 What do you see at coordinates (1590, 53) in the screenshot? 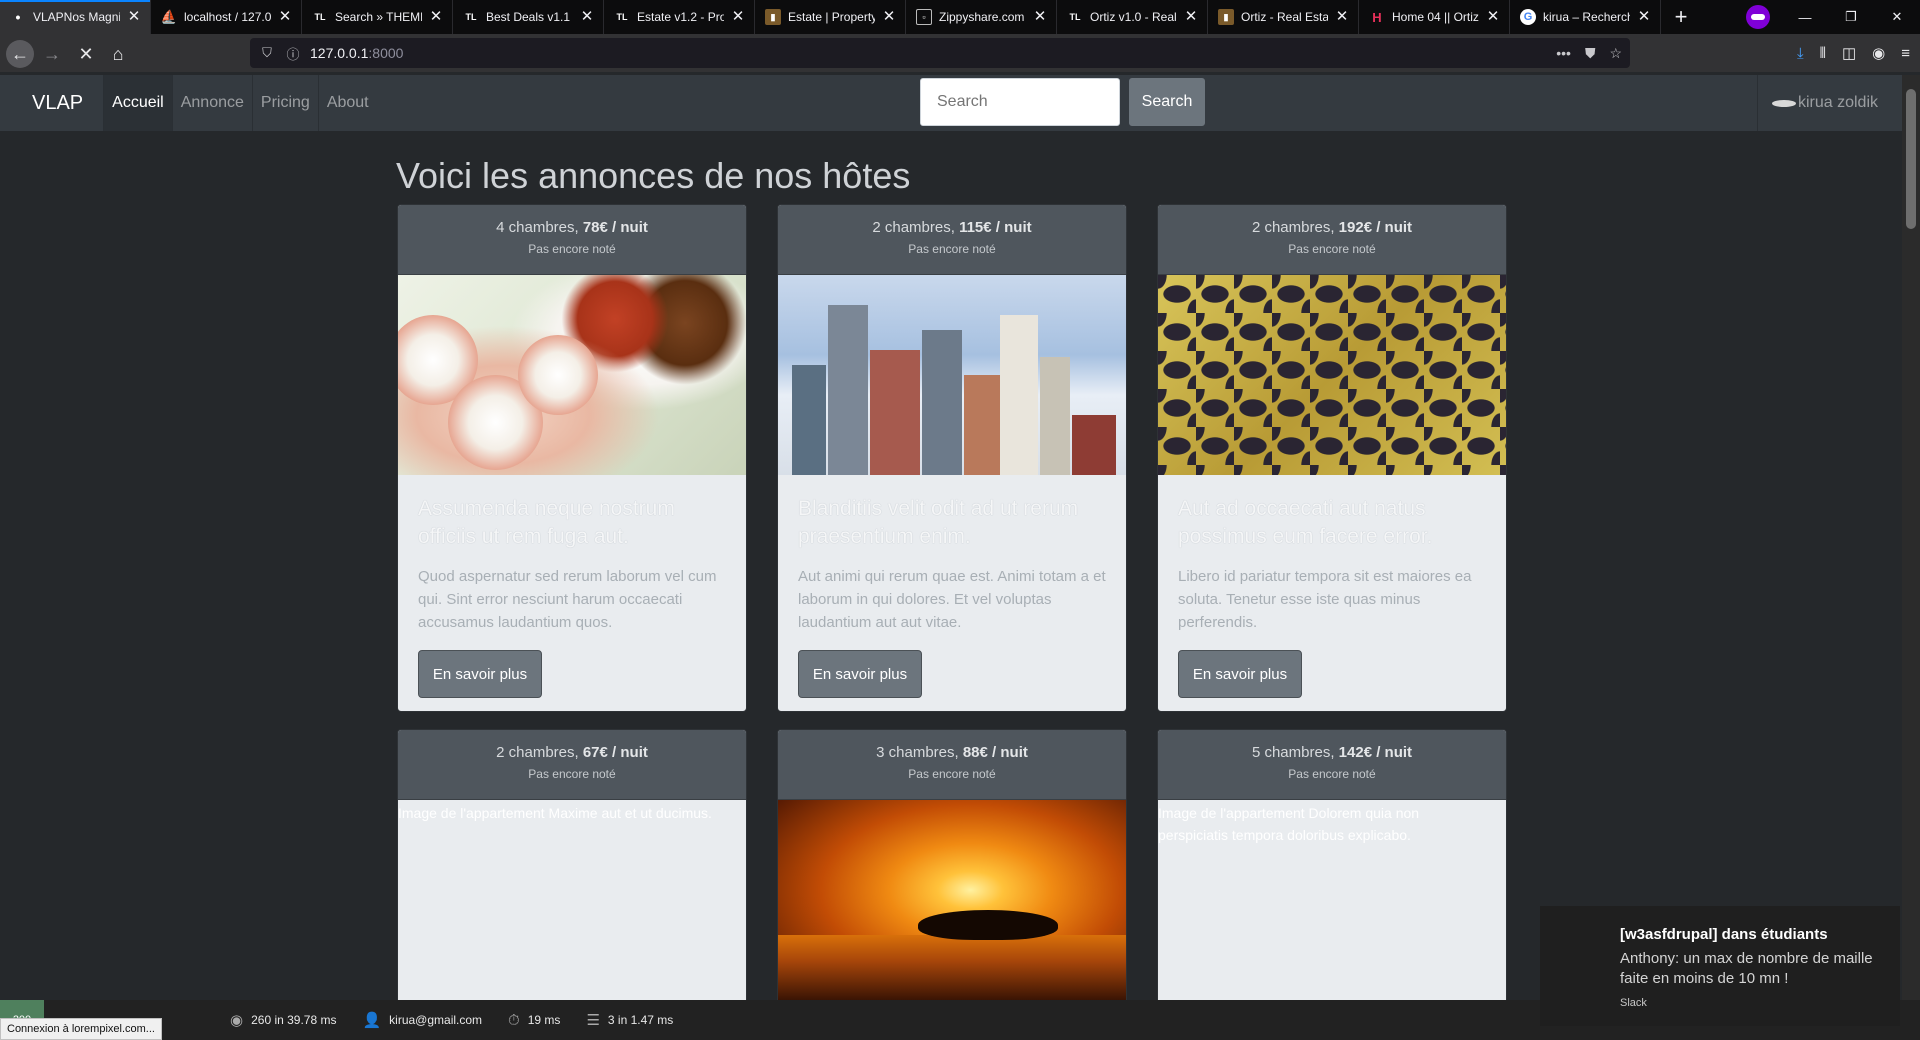
I see `pocket-icon: ⛊` at bounding box center [1590, 53].